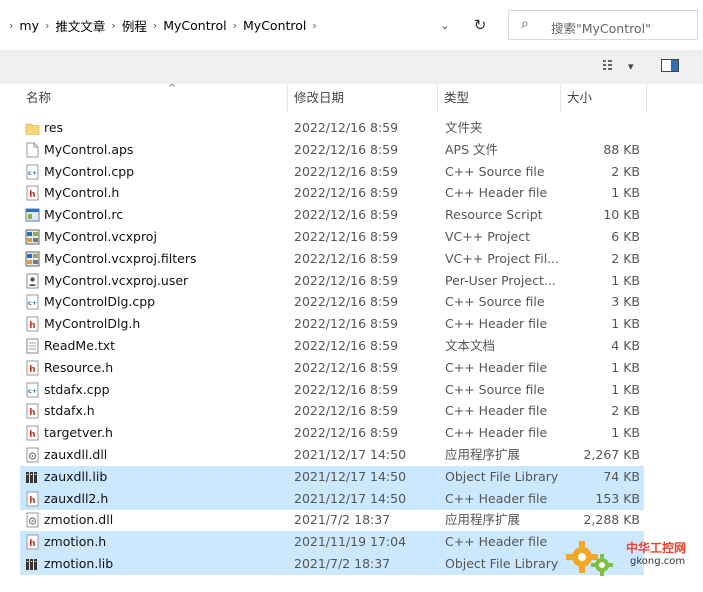  I want to click on file-size: 2,288 KB, so click(611, 520).